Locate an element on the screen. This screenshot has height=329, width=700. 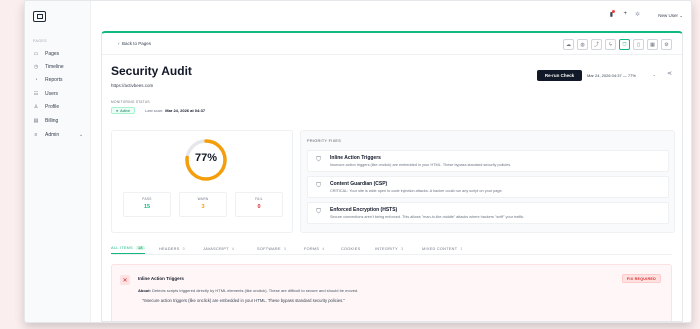
sliders-icon: ≡ is located at coordinates (36, 135).